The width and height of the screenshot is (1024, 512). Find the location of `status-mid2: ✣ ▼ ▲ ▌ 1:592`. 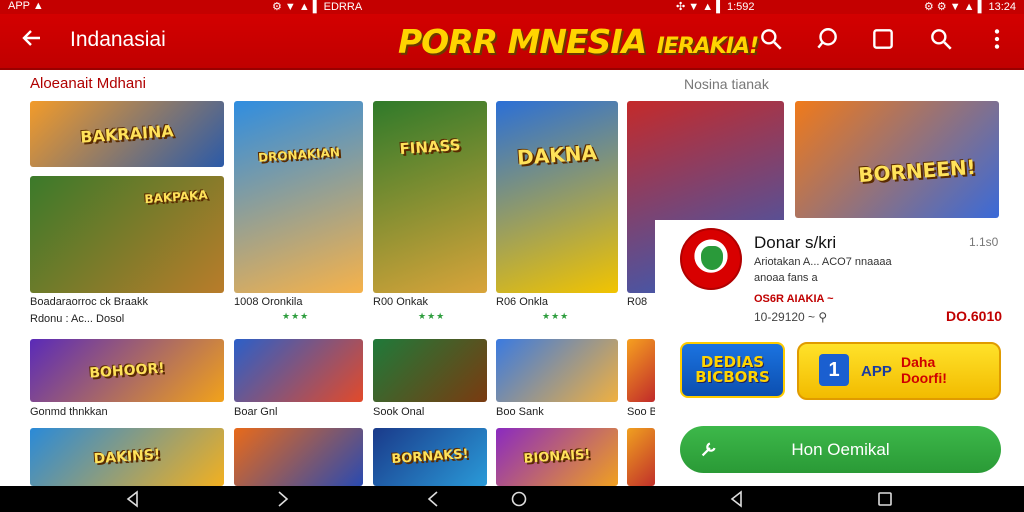

status-mid2: ✣ ▼ ▲ ▌ 1:592 is located at coordinates (715, 7).